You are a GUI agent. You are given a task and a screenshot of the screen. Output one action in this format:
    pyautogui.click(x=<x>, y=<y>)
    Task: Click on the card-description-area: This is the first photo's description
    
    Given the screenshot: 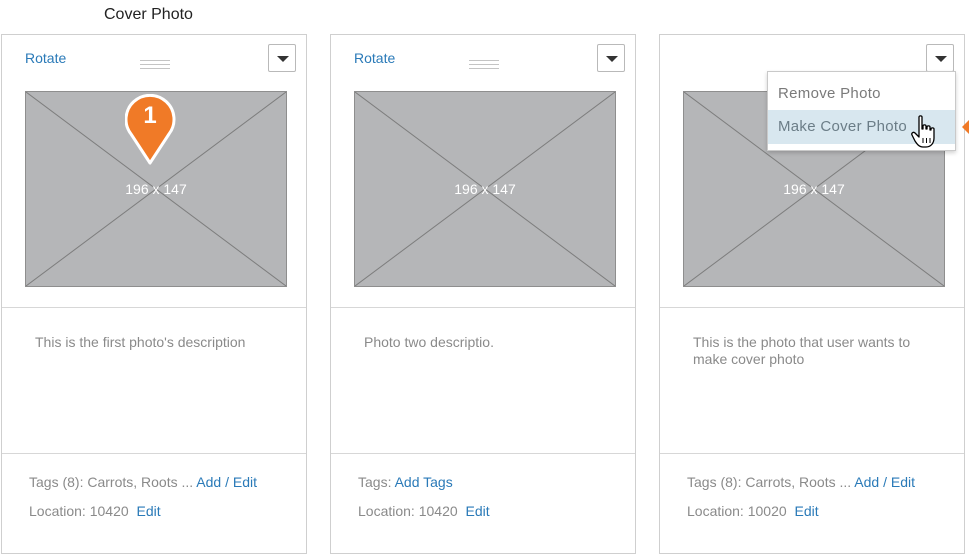 What is the action you would take?
    pyautogui.click(x=154, y=380)
    